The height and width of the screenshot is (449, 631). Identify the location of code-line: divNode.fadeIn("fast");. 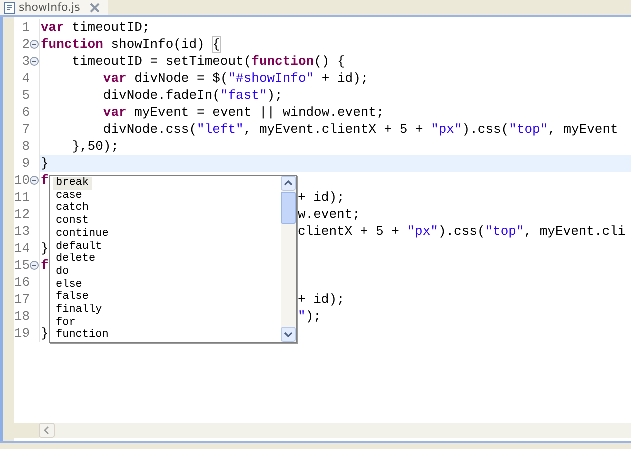
(192, 95).